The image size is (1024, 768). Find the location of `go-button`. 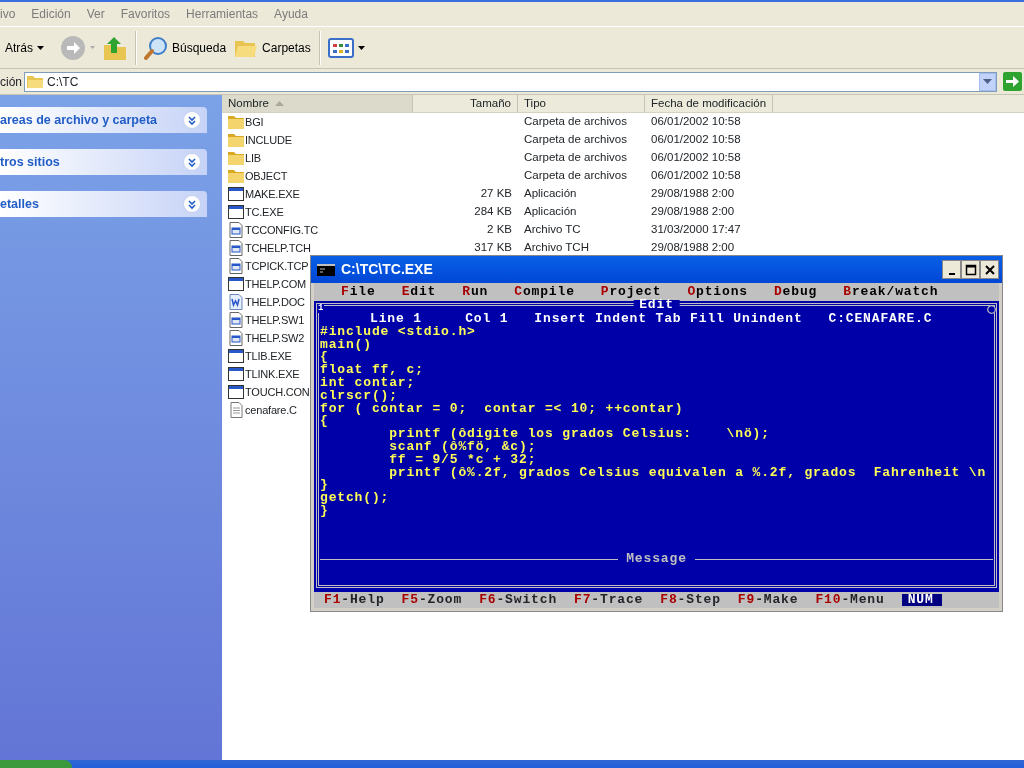

go-button is located at coordinates (1012, 81).